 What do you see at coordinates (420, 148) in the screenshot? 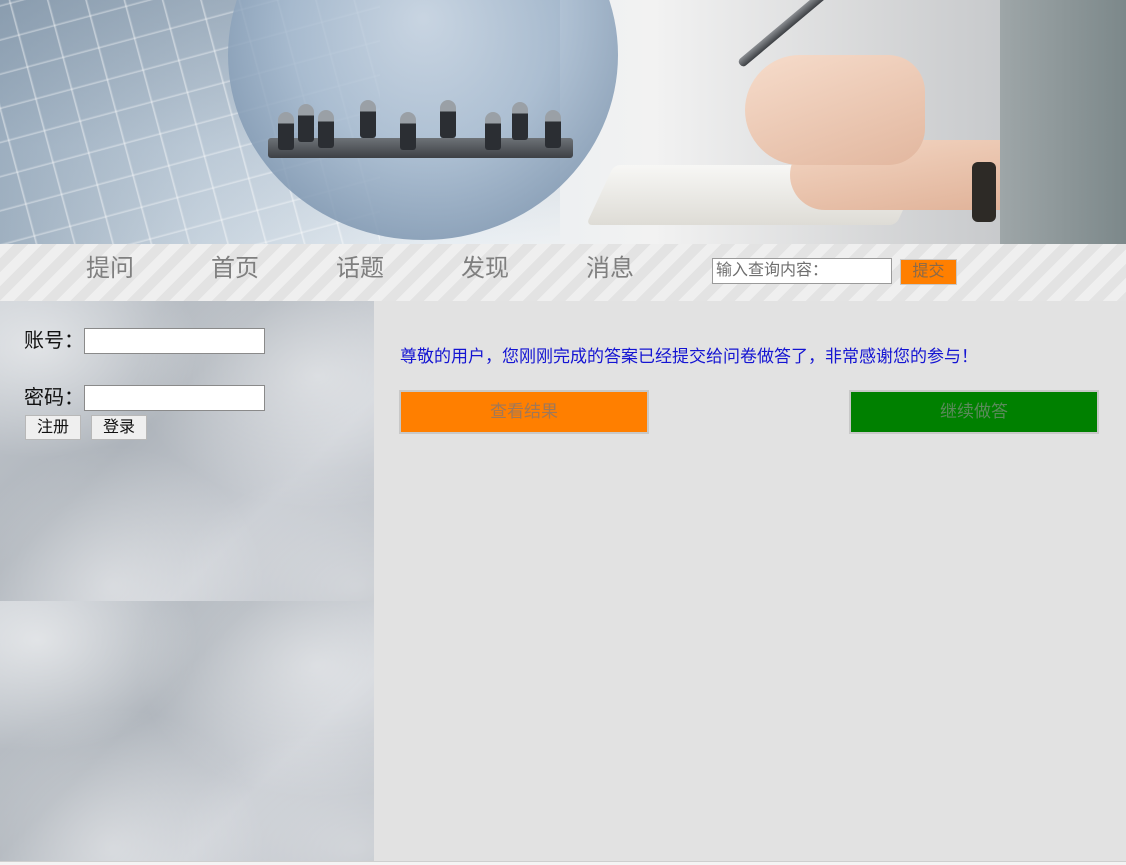
I see `banner-meeting-table` at bounding box center [420, 148].